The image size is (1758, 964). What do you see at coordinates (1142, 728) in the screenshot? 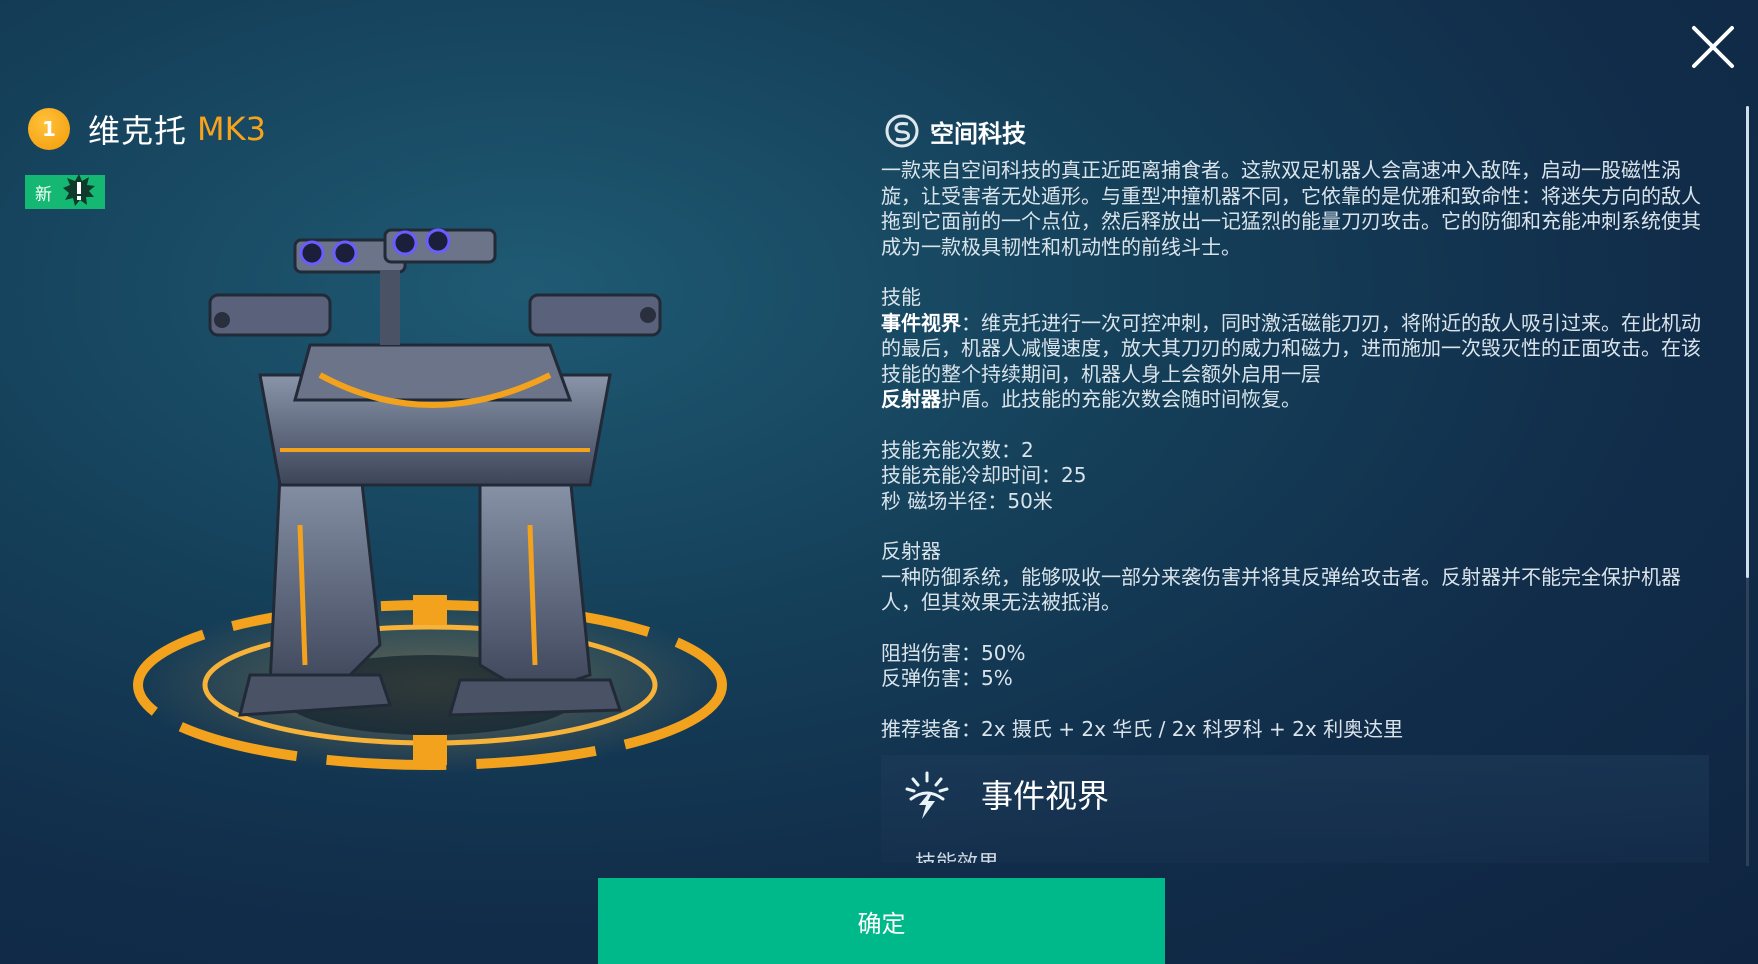
I see `recommended-loadout: 推荐装备：2x 摄氏 + 2x 华氏 / 2x 科罗科 + 2x 利奥达里` at bounding box center [1142, 728].